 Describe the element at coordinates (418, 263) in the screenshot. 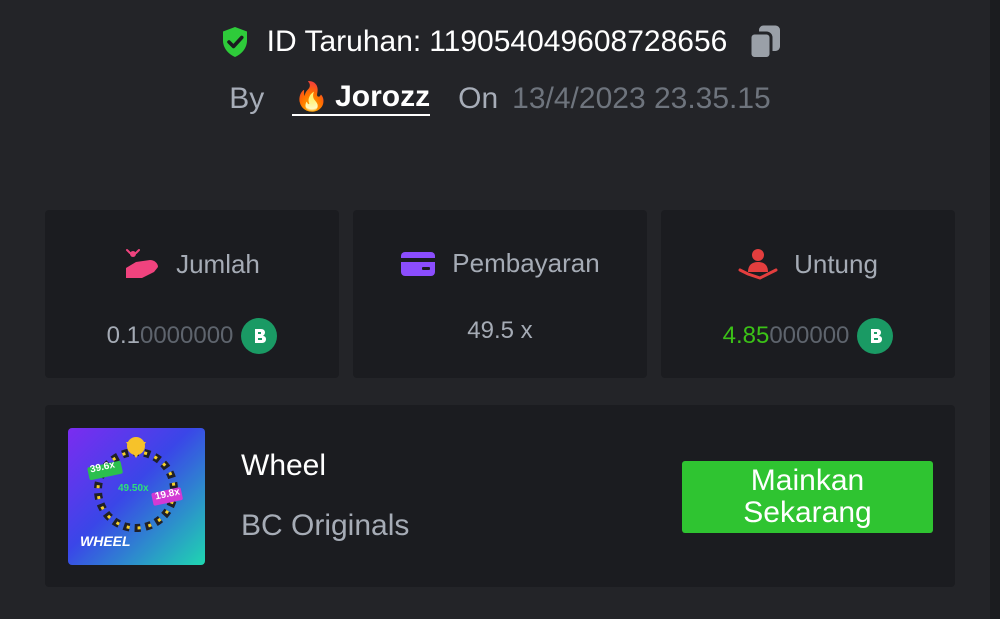

I see `card-icon` at that location.